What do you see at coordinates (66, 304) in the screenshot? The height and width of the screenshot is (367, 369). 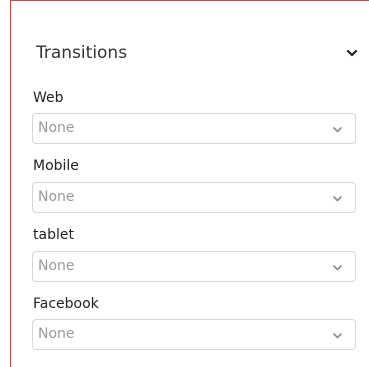 I see `facebook-label: Facebook` at bounding box center [66, 304].